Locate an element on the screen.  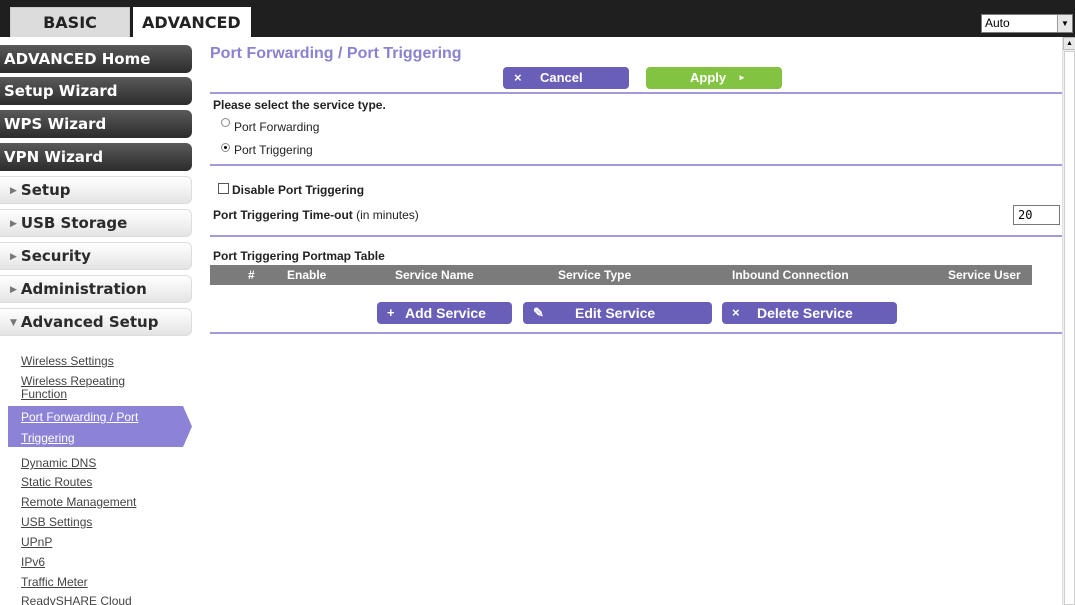
sublink-dynamic-dns: Dynamic DNS is located at coordinates (58, 463).